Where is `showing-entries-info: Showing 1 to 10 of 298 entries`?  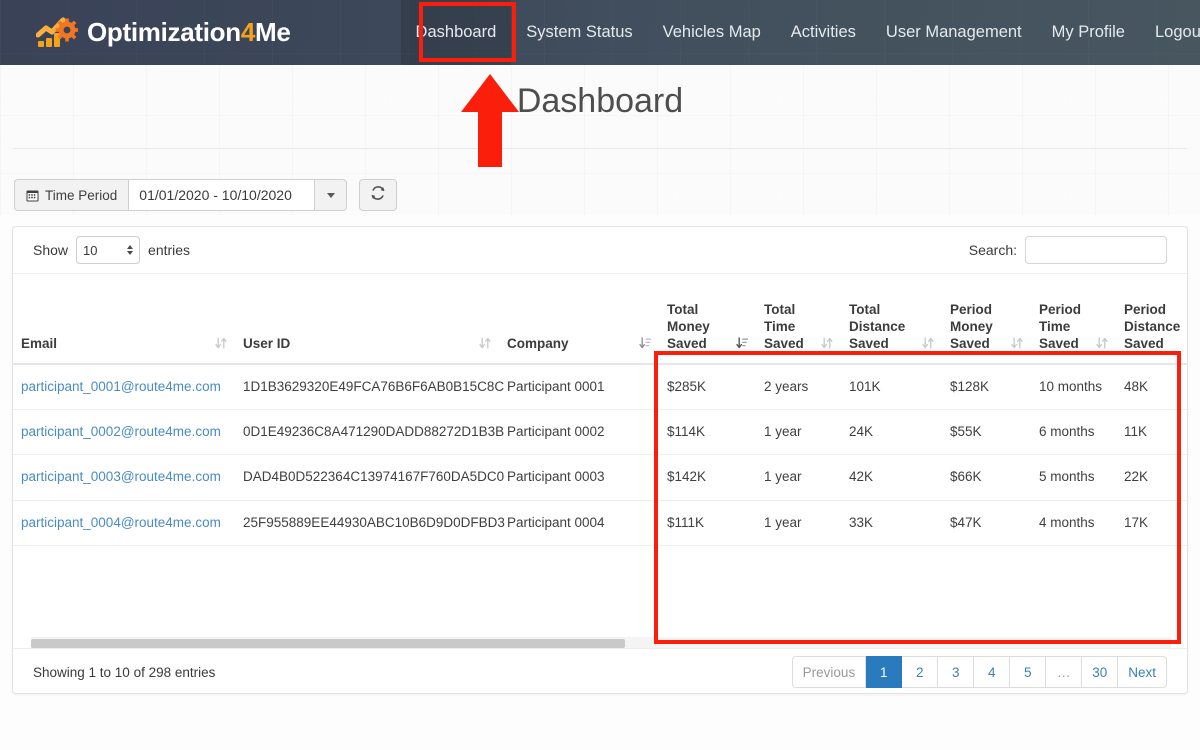 showing-entries-info: Showing 1 to 10 of 298 entries is located at coordinates (124, 672).